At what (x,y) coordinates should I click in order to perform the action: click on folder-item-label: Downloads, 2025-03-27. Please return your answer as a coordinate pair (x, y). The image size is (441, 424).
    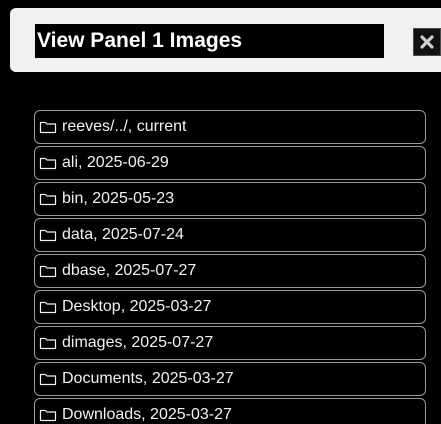
    Looking at the image, I should click on (147, 414).